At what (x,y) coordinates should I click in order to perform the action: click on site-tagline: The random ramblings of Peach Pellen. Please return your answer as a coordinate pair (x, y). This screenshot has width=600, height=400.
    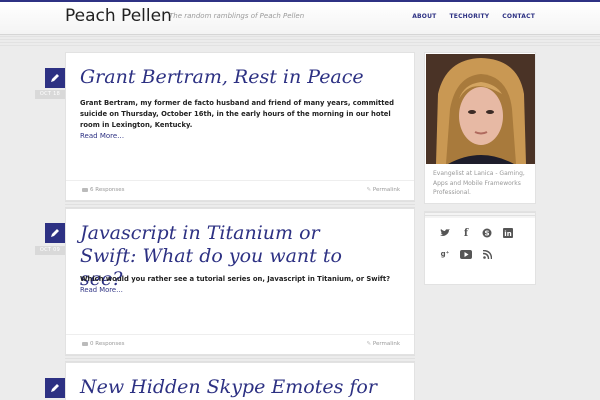
    Looking at the image, I should click on (237, 16).